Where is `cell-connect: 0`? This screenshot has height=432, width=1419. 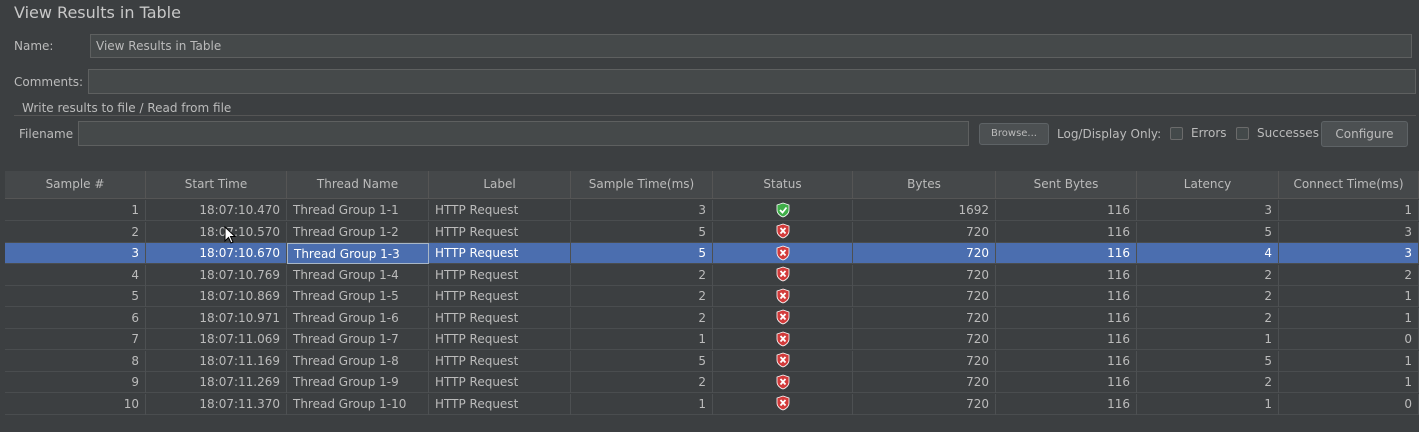 cell-connect: 0 is located at coordinates (1349, 339).